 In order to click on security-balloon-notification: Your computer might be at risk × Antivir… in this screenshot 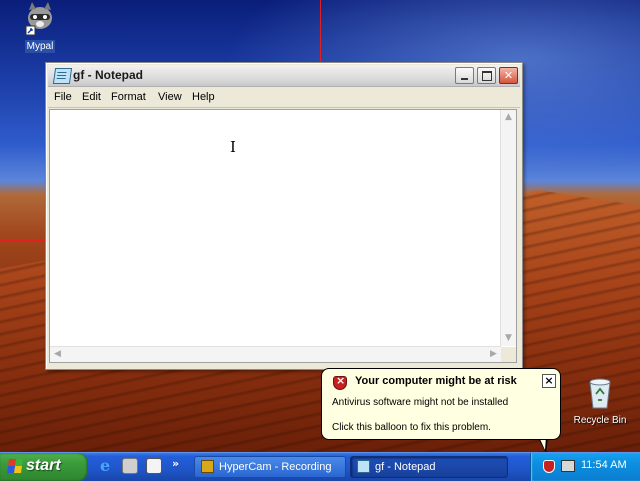, I will do `click(441, 404)`.